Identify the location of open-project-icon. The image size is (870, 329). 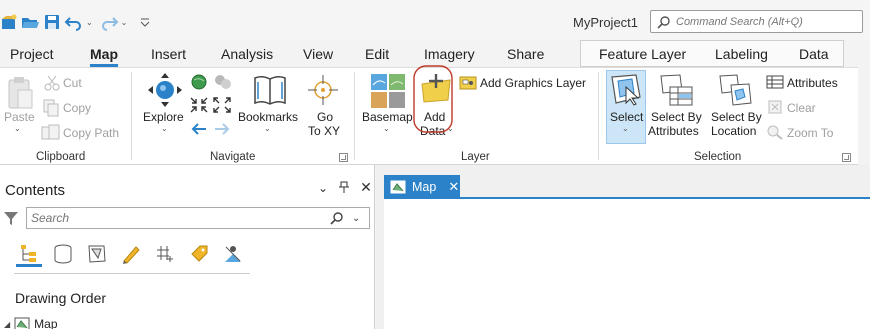
(30, 22).